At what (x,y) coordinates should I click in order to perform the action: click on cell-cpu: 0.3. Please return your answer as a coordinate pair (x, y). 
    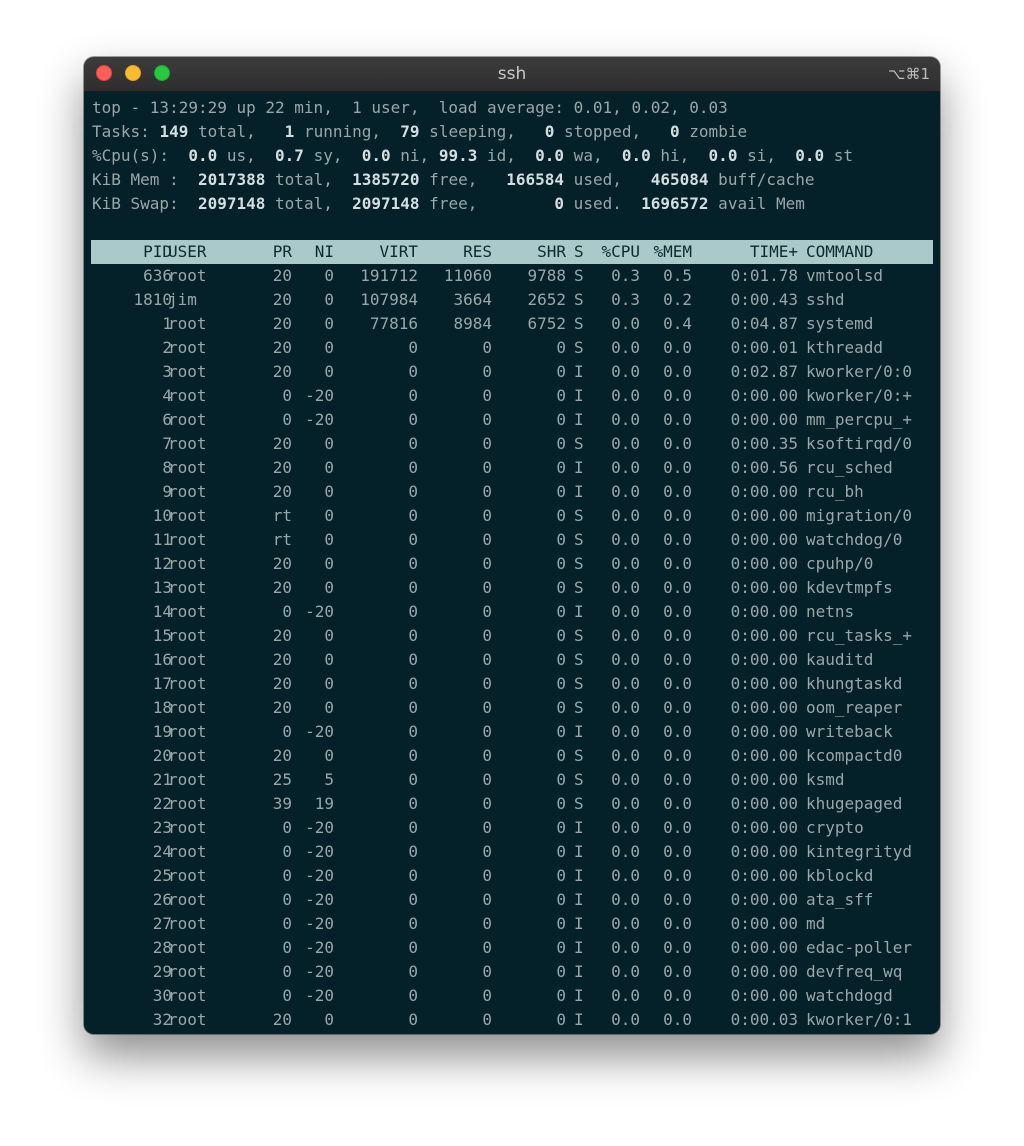
    Looking at the image, I should click on (625, 299).